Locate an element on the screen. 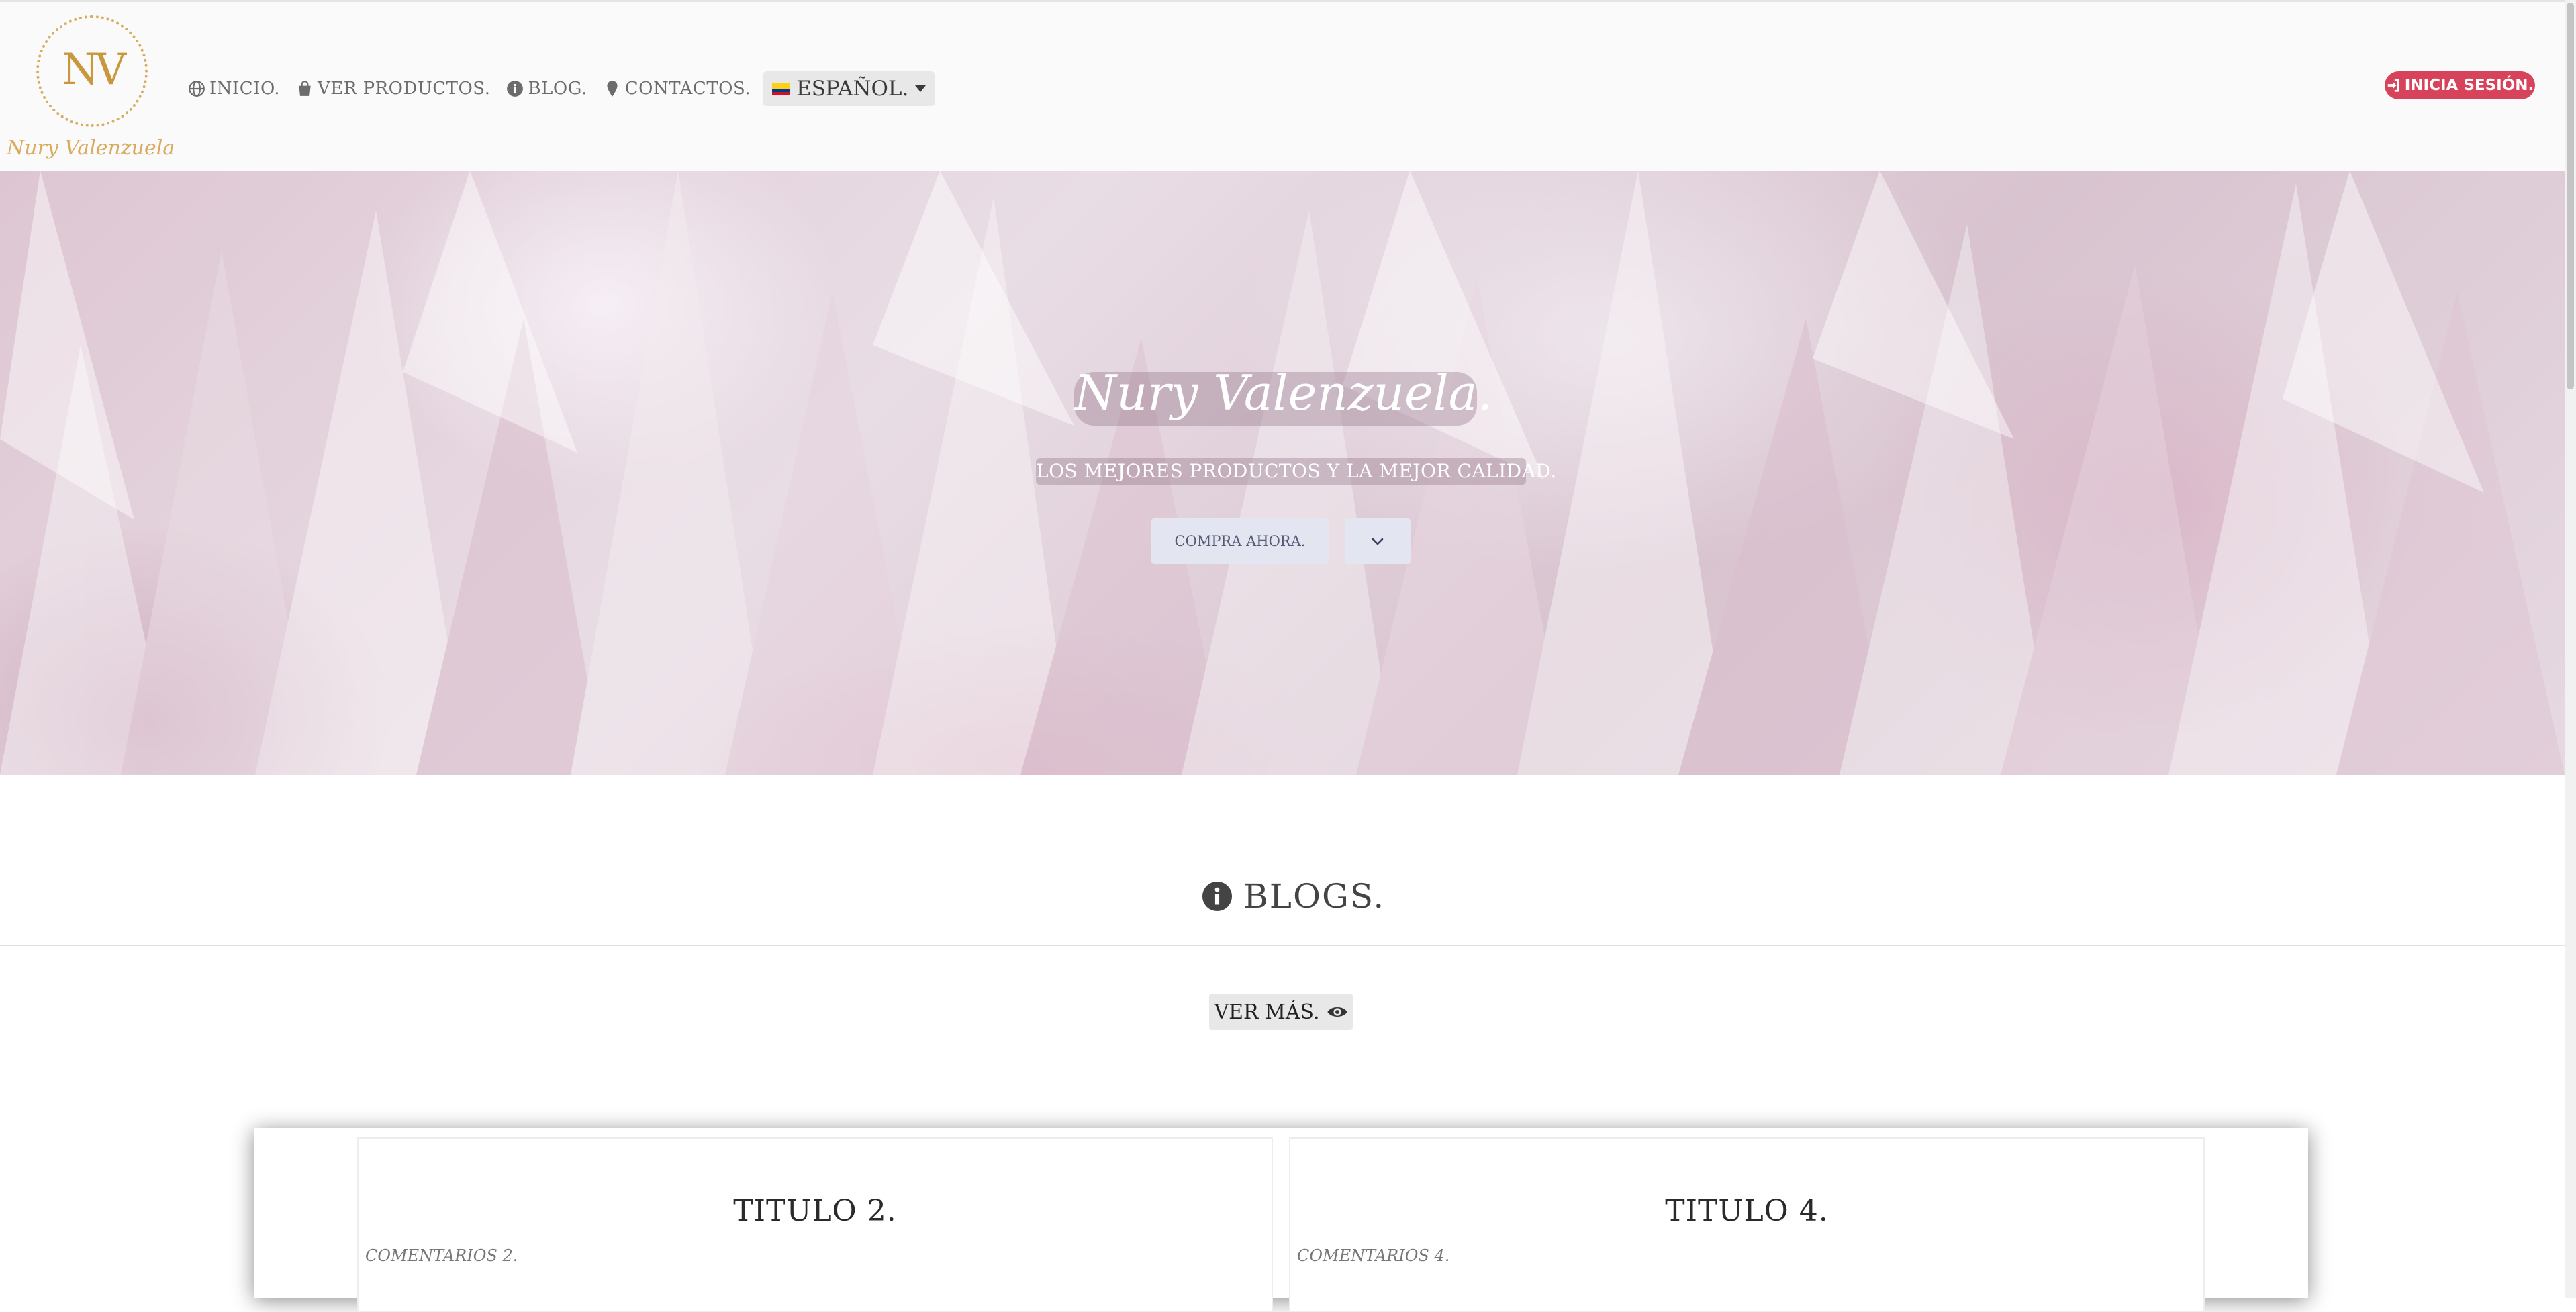 This screenshot has height=1312, width=2576. language-label: ESPAÑOL. is located at coordinates (852, 89).